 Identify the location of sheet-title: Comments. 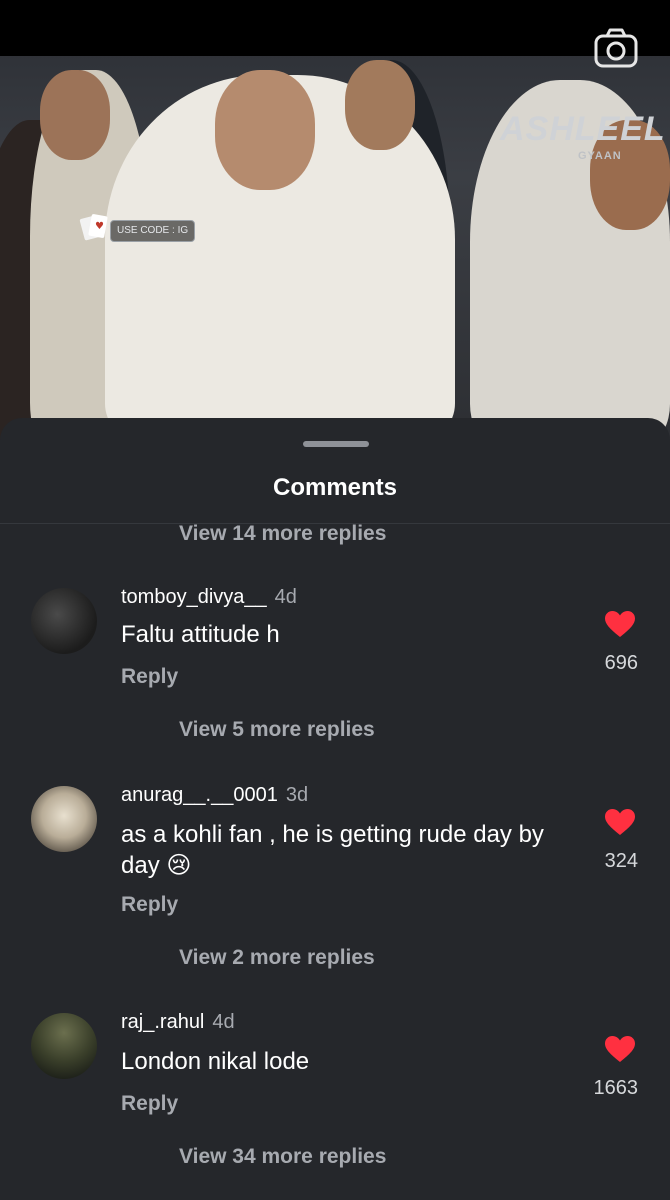
(335, 487).